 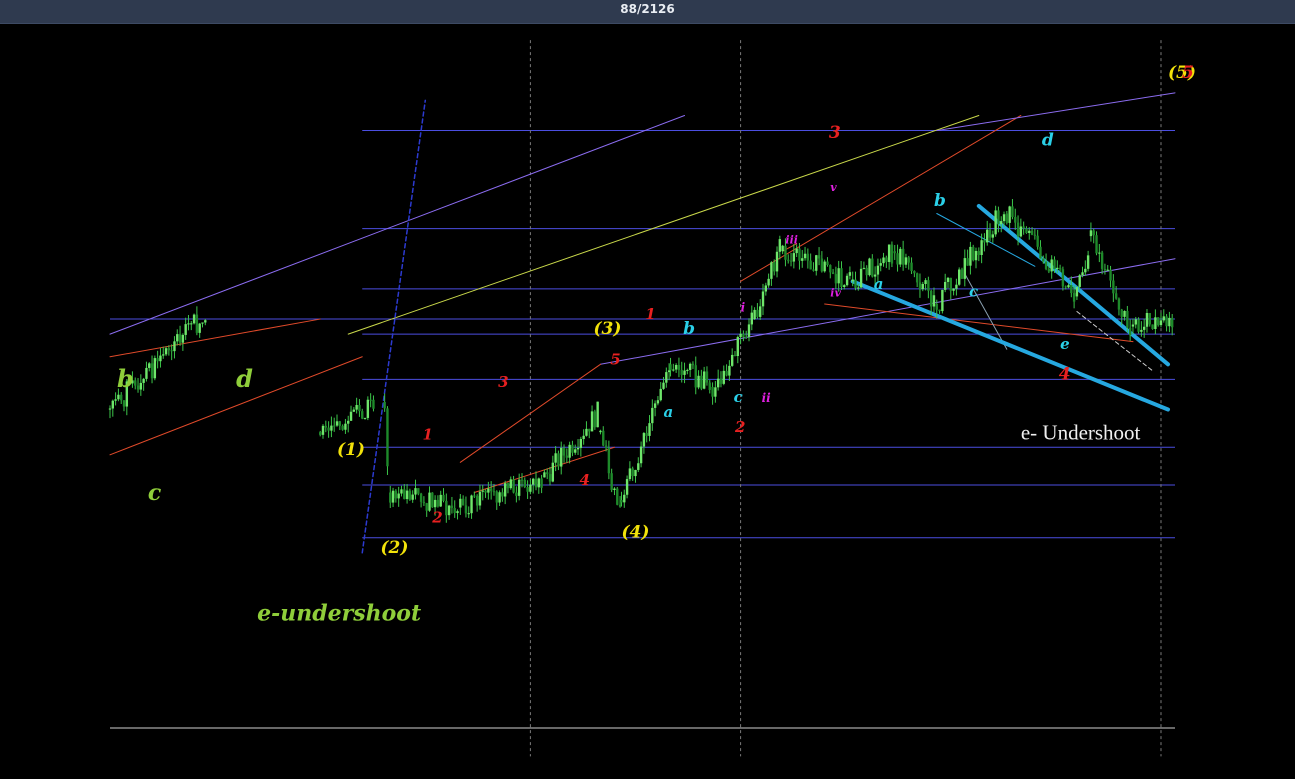 I want to click on wave-label: a, so click(x=879, y=284).